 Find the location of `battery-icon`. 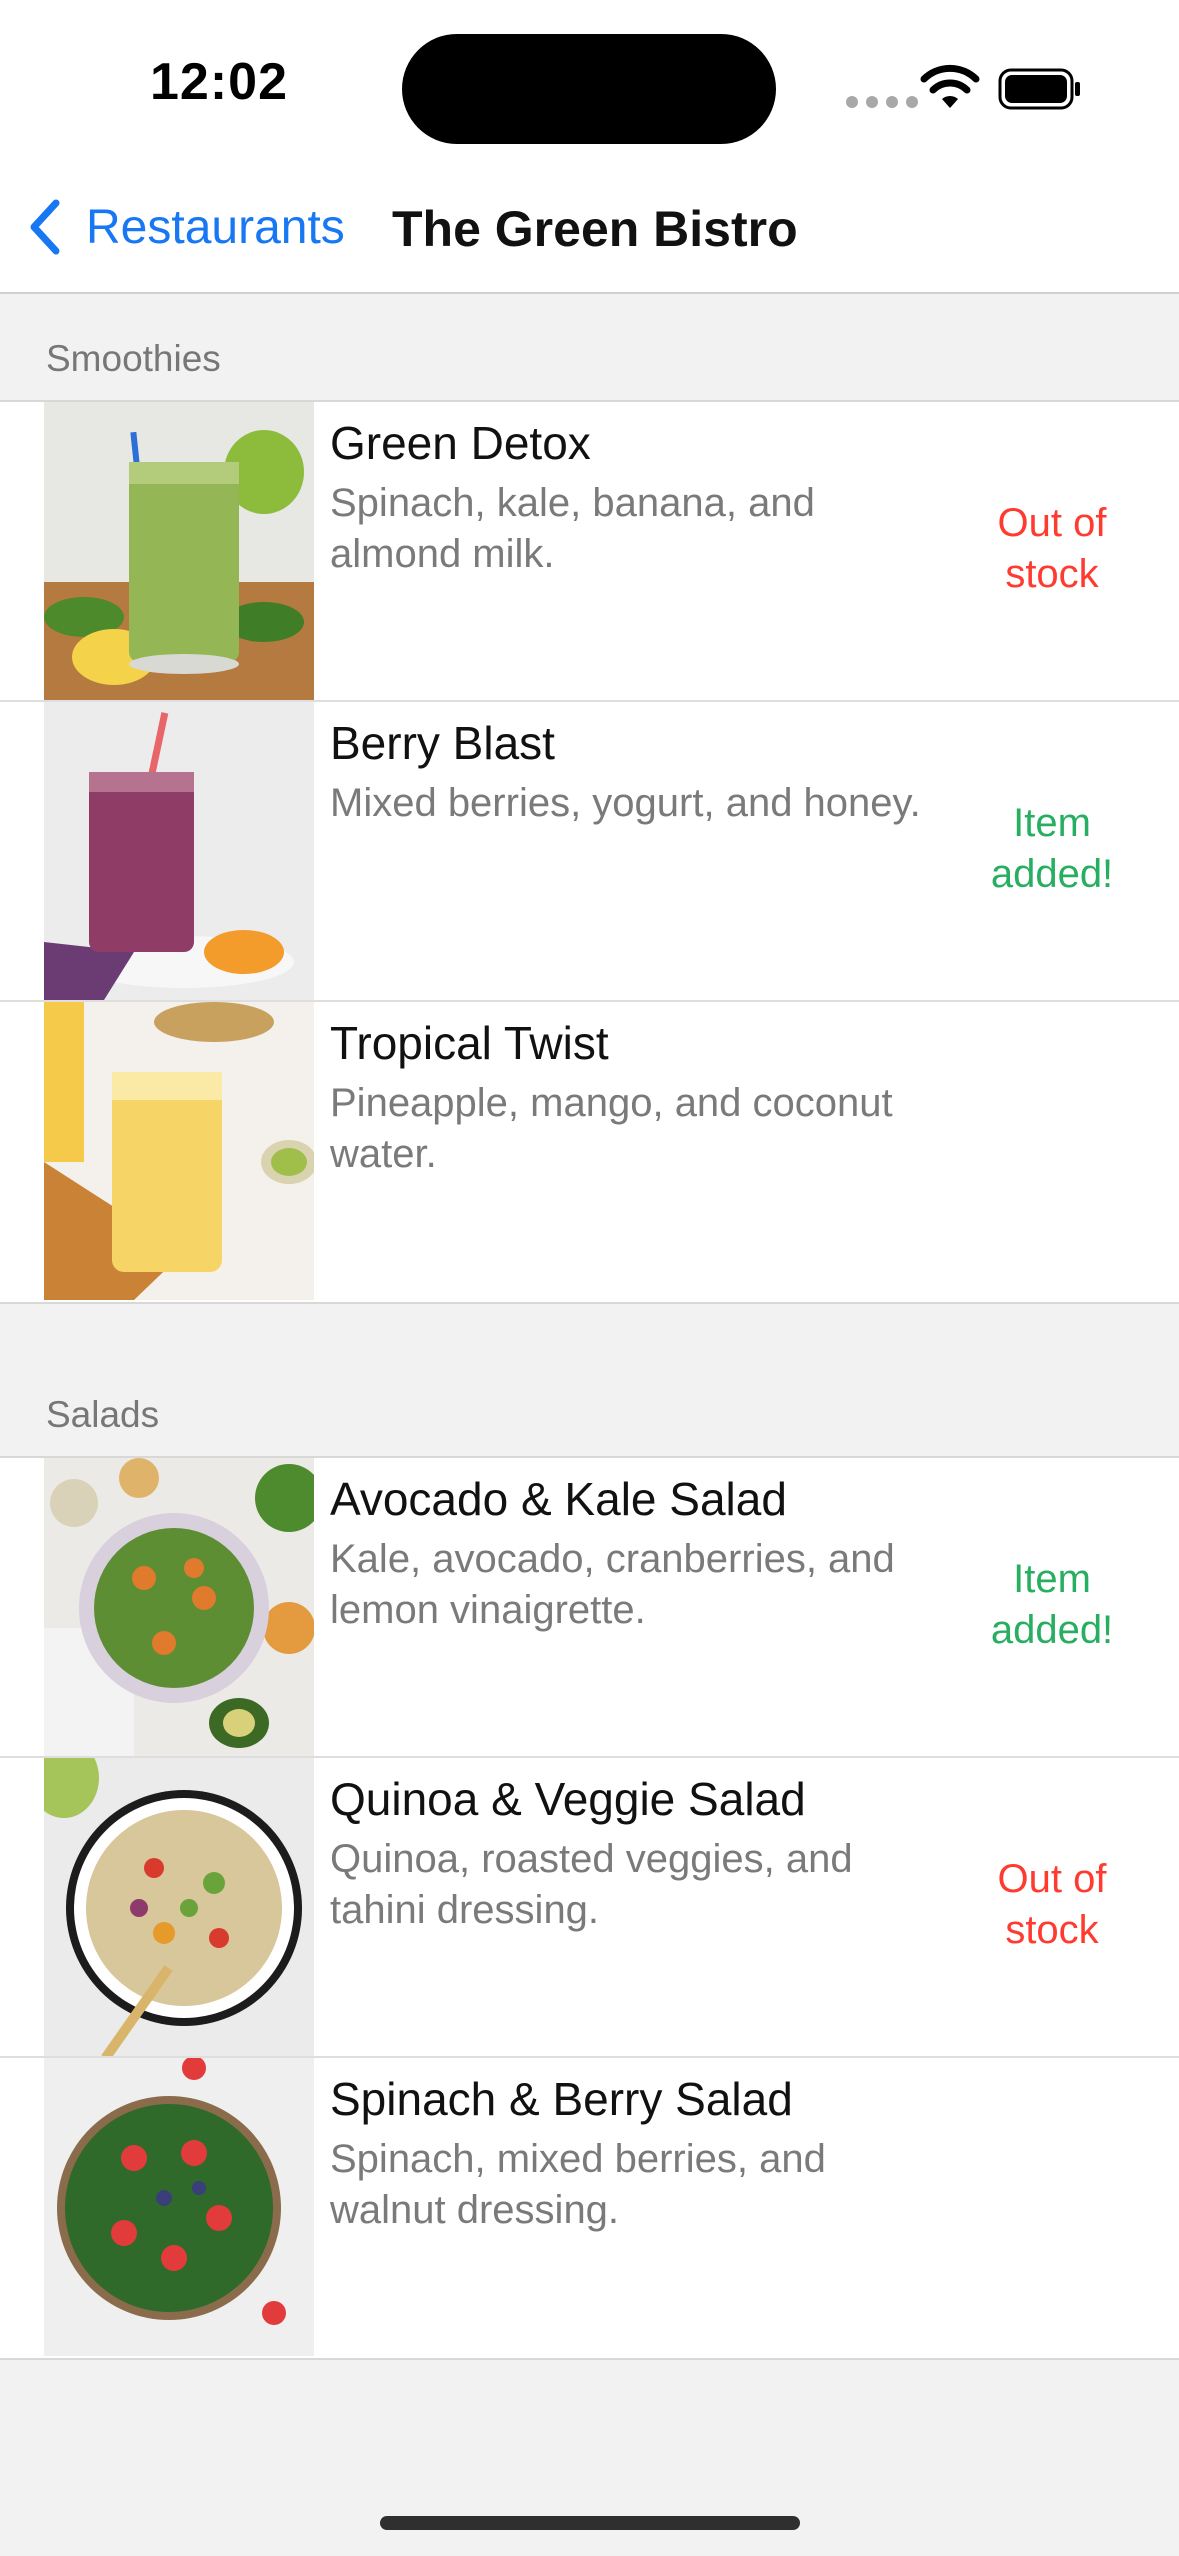

battery-icon is located at coordinates (1039, 89).